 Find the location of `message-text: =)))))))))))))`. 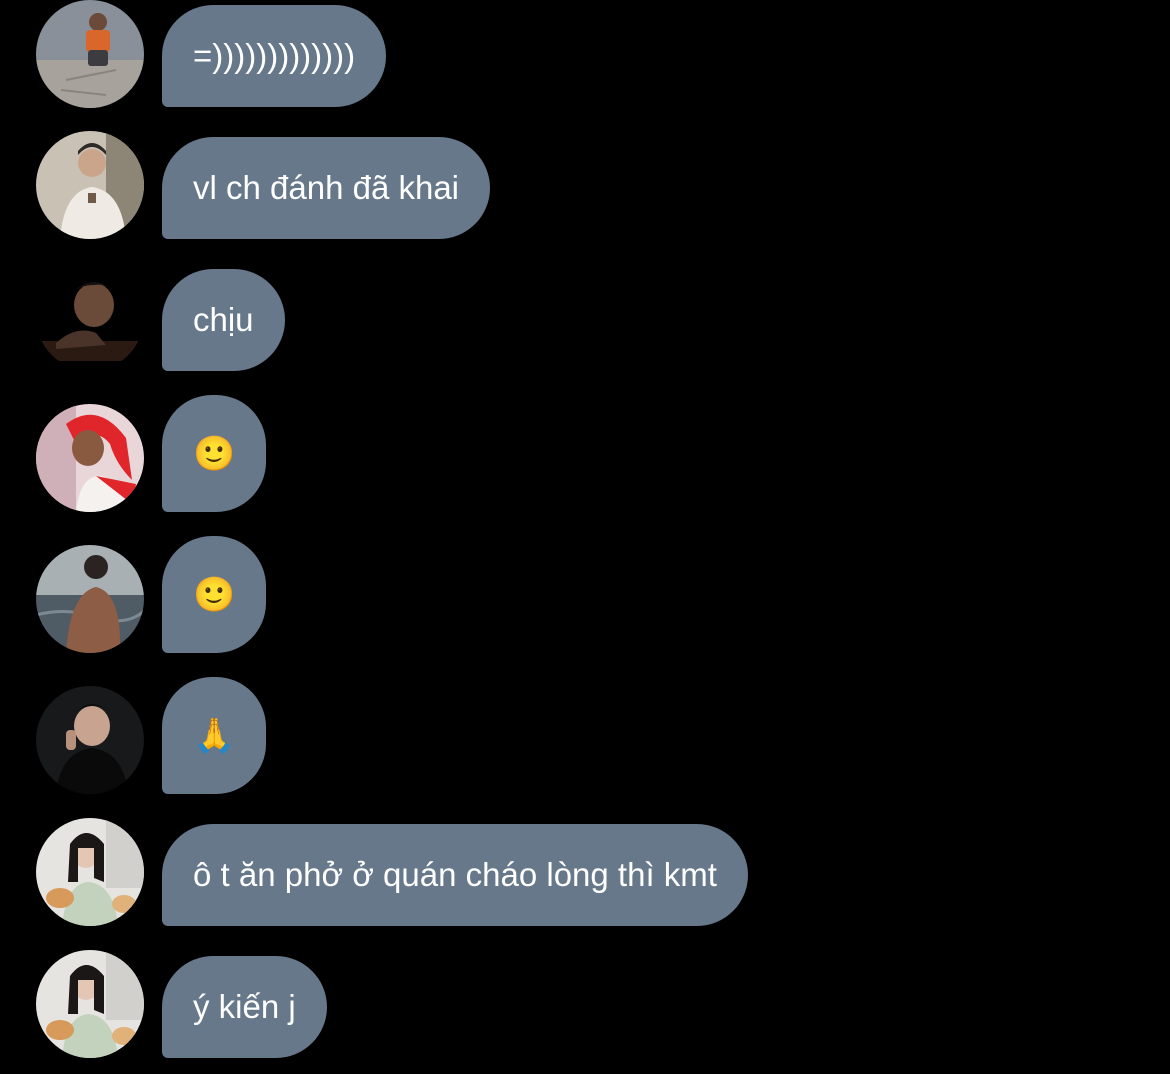

message-text: =))))))))))))) is located at coordinates (274, 55).